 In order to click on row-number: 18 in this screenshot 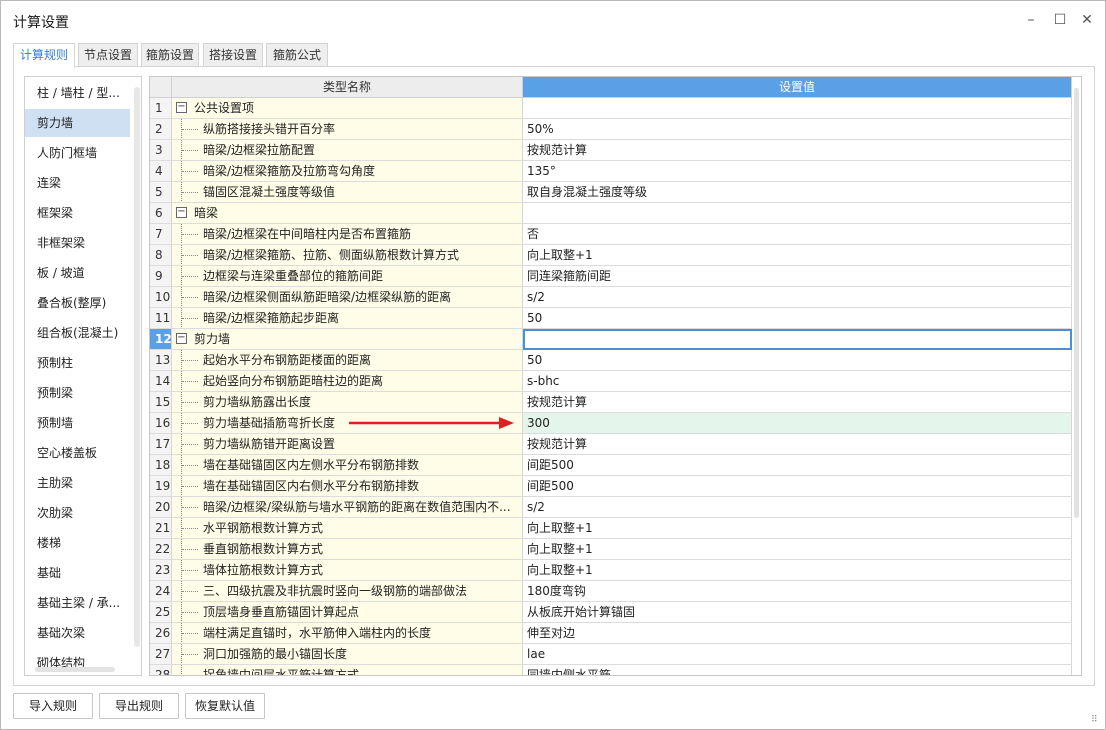, I will do `click(161, 465)`.